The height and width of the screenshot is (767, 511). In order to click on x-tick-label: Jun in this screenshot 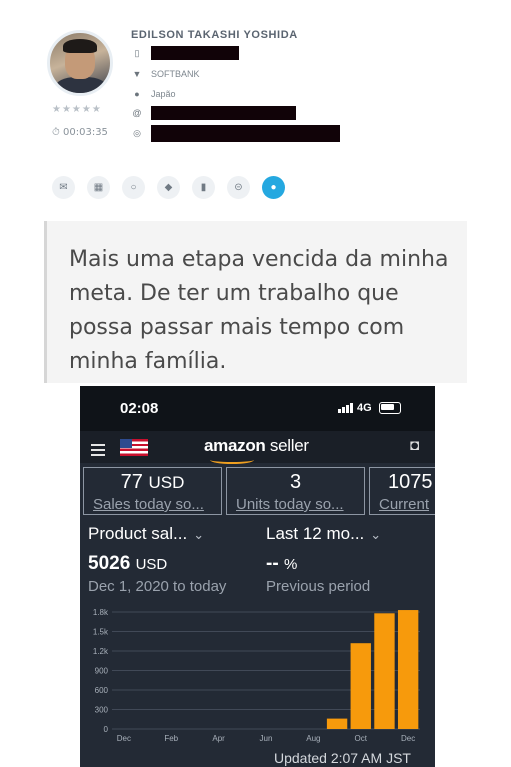, I will do `click(266, 738)`.